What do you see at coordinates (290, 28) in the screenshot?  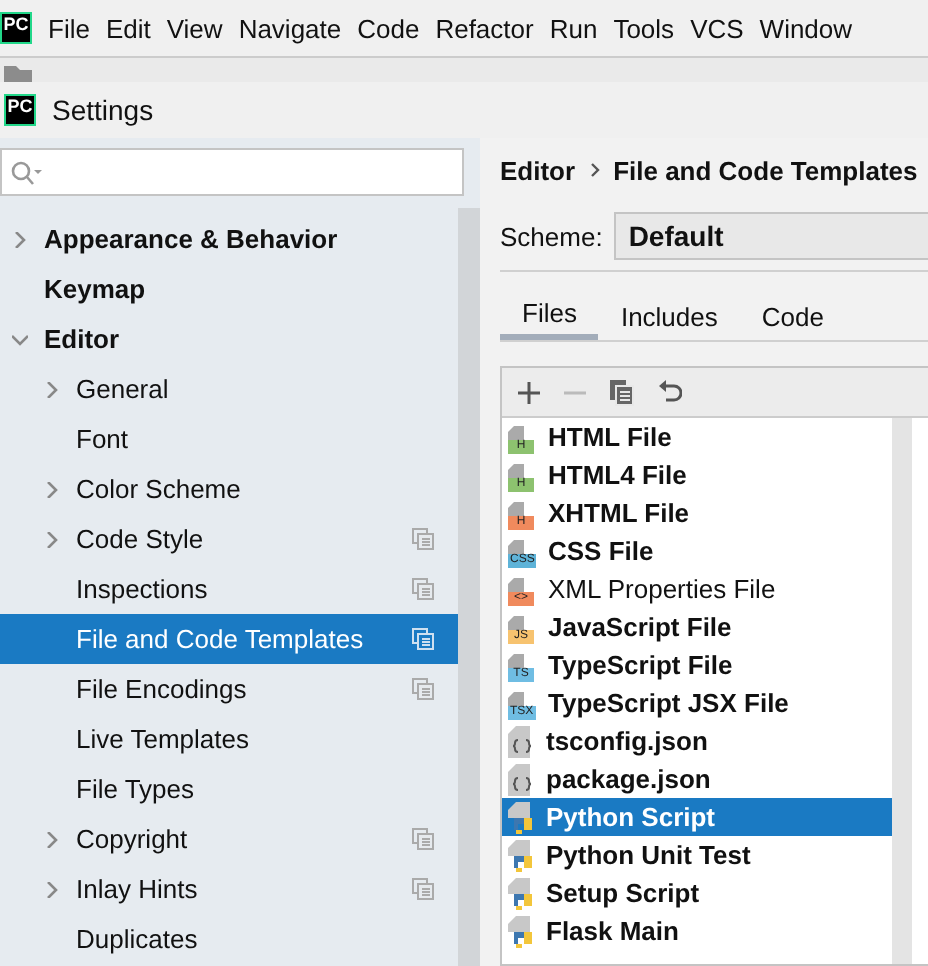 I see `menu-item: Navigate` at bounding box center [290, 28].